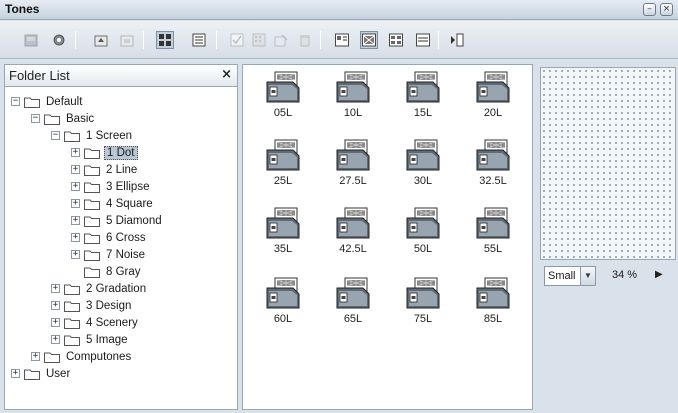 This screenshot has width=678, height=413. What do you see at coordinates (281, 40) in the screenshot?
I see `rename-icon` at bounding box center [281, 40].